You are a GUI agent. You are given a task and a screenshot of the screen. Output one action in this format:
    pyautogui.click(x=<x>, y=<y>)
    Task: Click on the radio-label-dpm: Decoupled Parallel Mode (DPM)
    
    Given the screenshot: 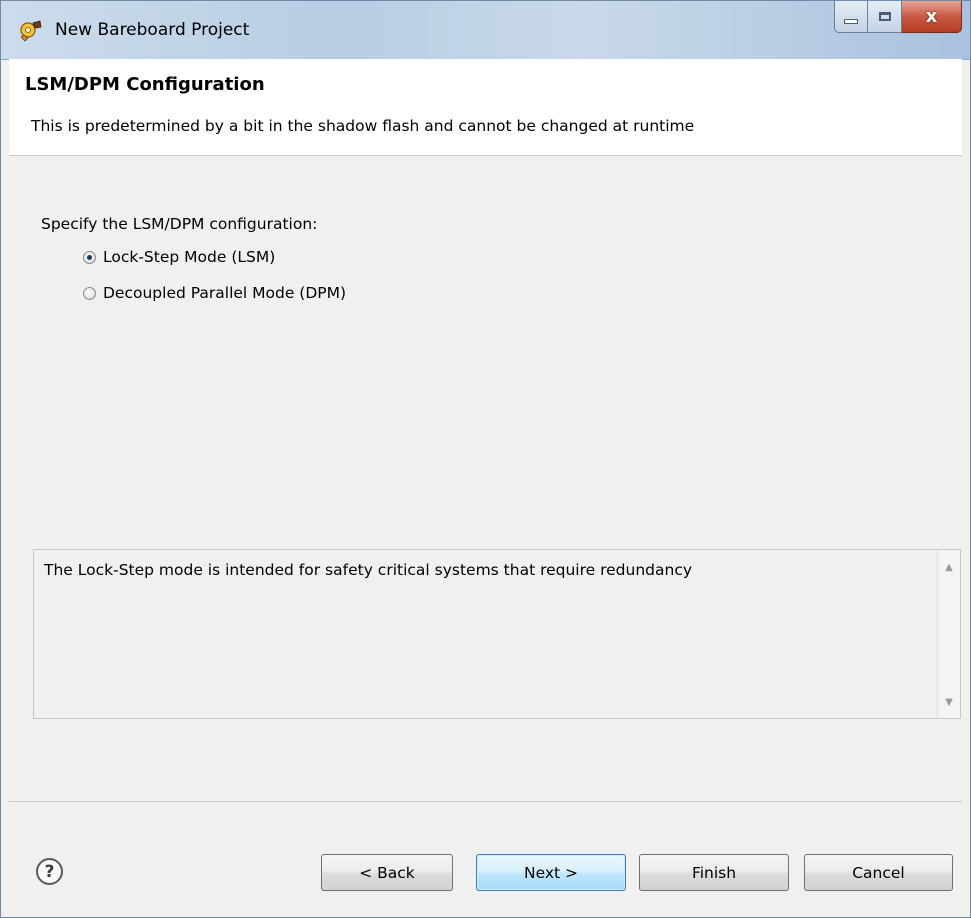 What is the action you would take?
    pyautogui.click(x=224, y=293)
    